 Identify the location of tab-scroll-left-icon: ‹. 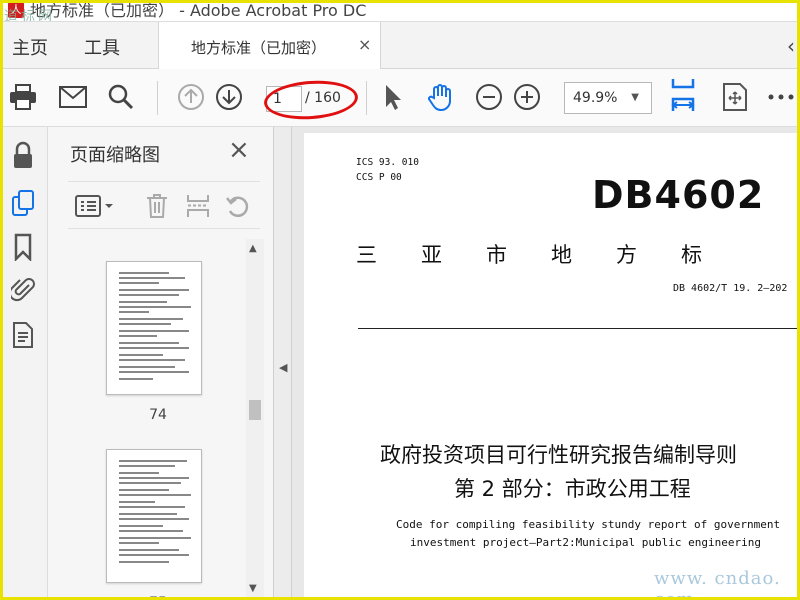
(791, 46).